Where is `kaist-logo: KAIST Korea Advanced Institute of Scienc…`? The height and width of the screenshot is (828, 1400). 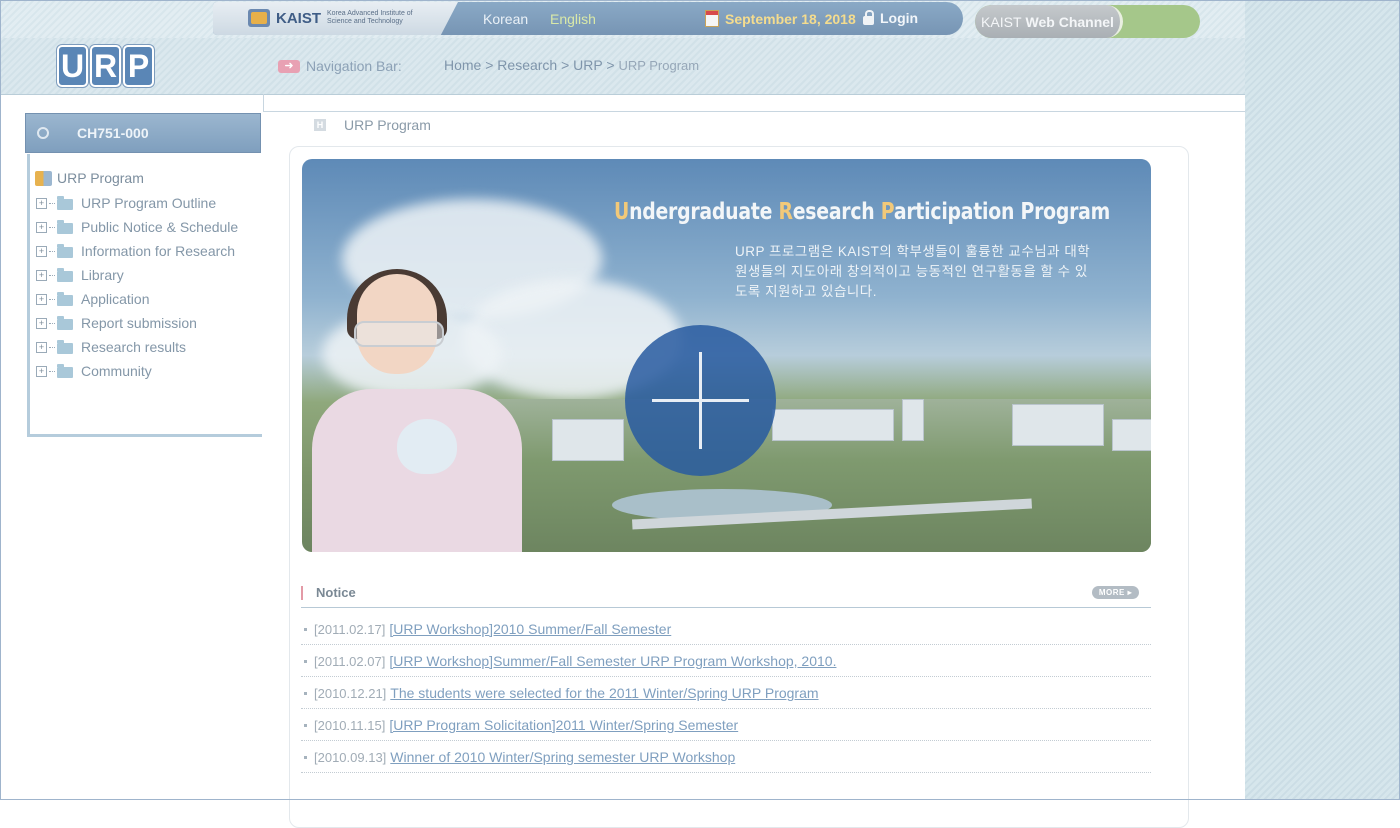
kaist-logo: KAIST Korea Advanced Institute of Scienc… is located at coordinates (342, 18).